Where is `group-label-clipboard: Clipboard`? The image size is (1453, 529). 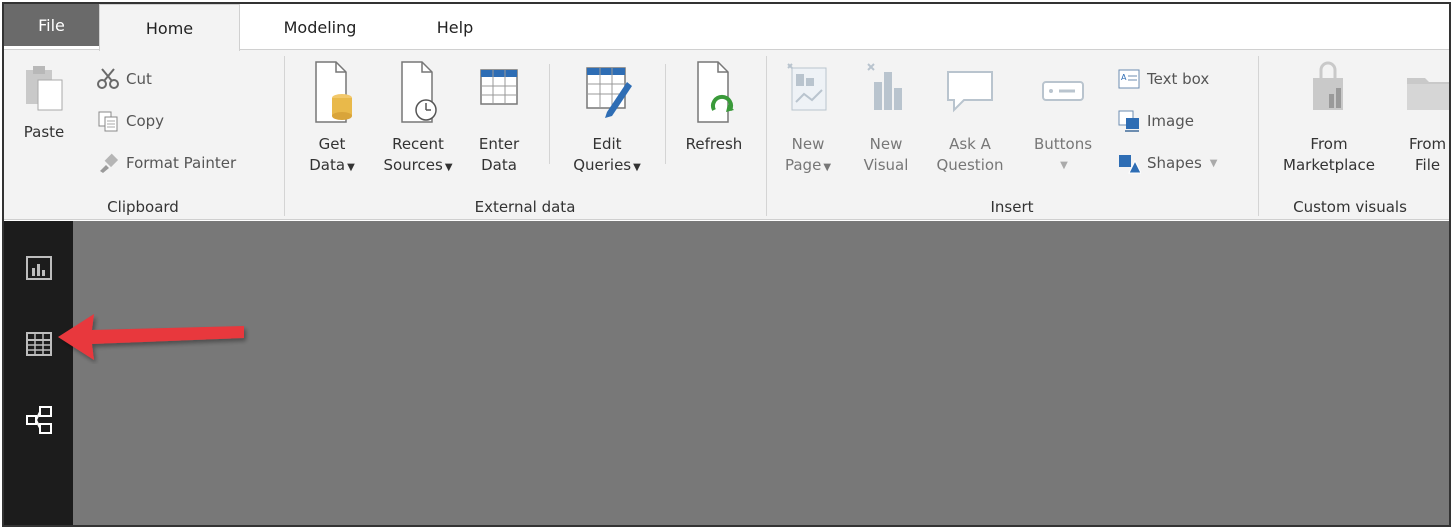 group-label-clipboard: Clipboard is located at coordinates (143, 207).